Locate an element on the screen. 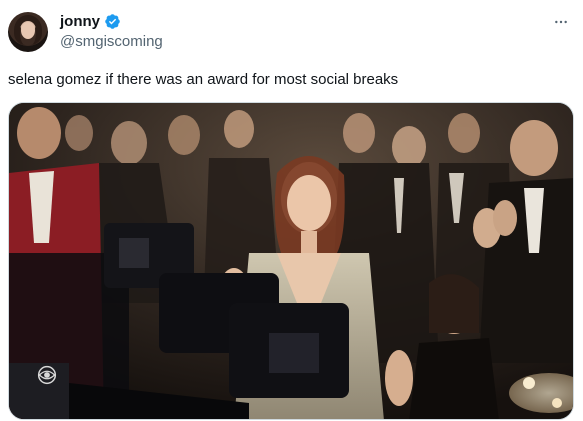 This screenshot has height=421, width=583. verified-badge-icon is located at coordinates (112, 21).